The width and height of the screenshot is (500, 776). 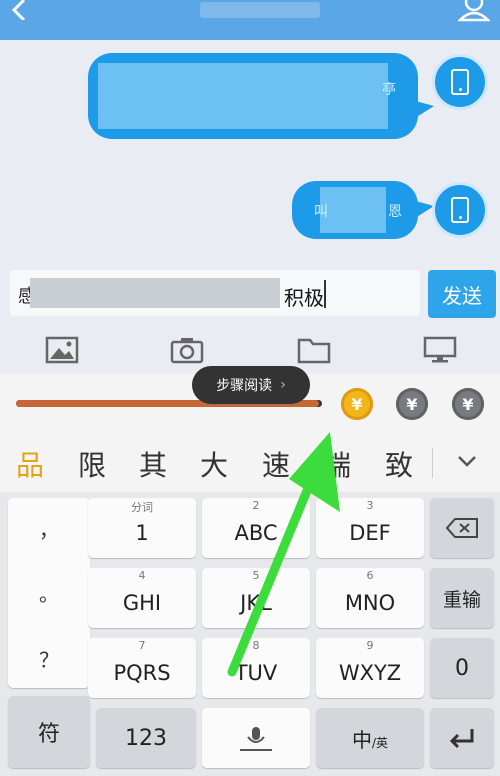 I want to click on key-label: 1, so click(x=142, y=533).